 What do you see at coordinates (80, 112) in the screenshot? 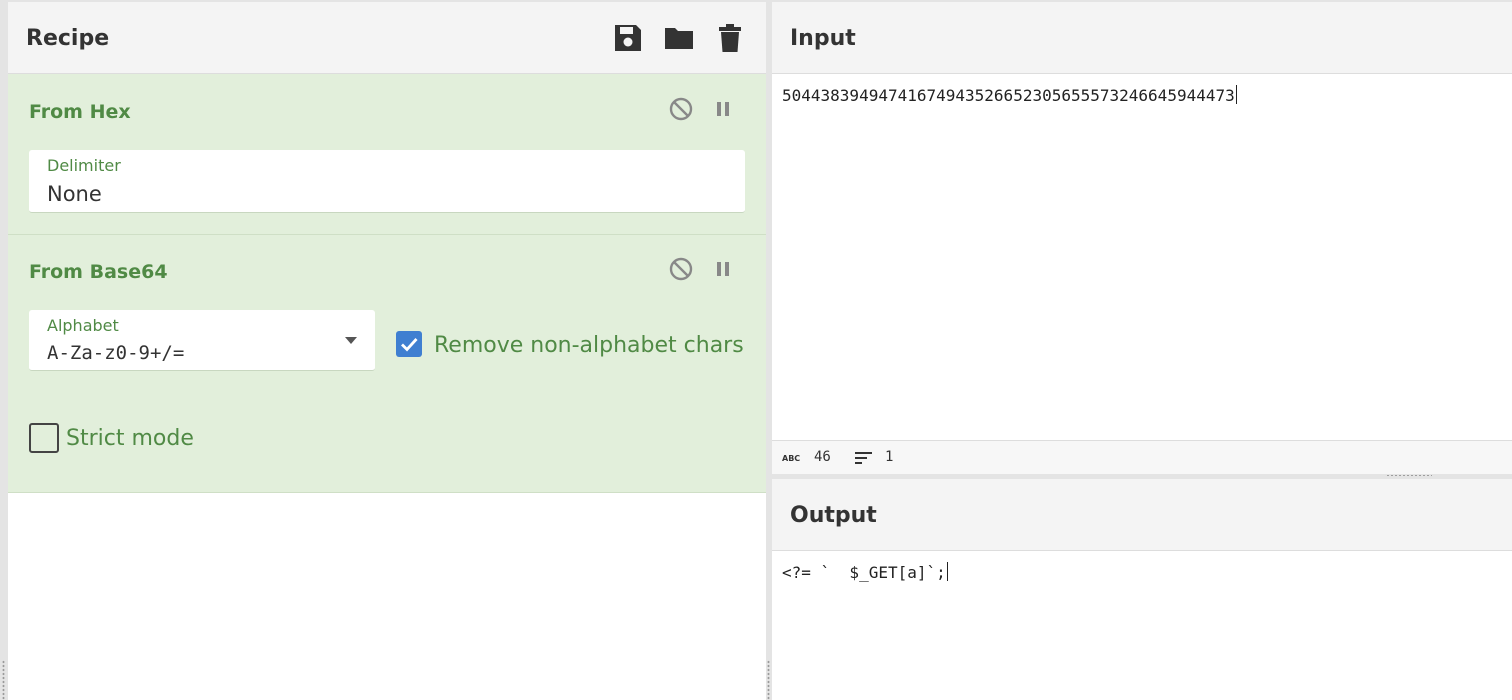
I see `operation-title: From Hex` at bounding box center [80, 112].